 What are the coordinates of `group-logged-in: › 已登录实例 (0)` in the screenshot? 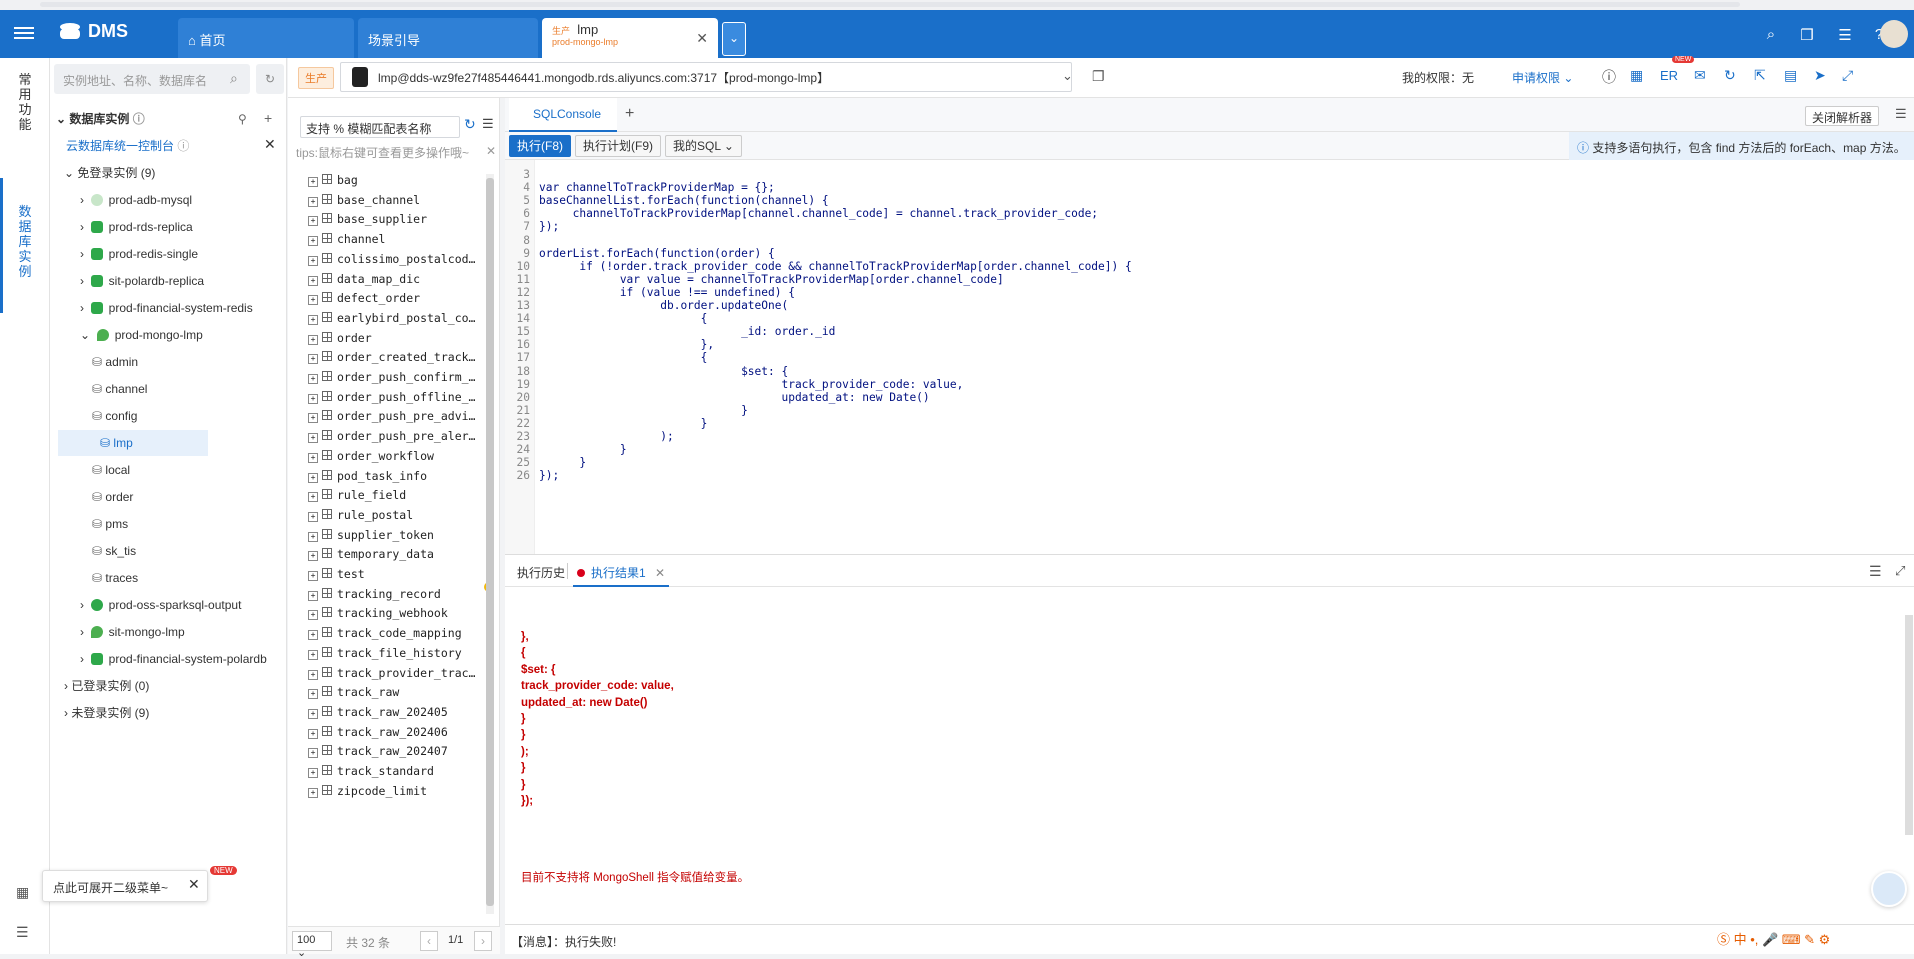 It's located at (168, 686).